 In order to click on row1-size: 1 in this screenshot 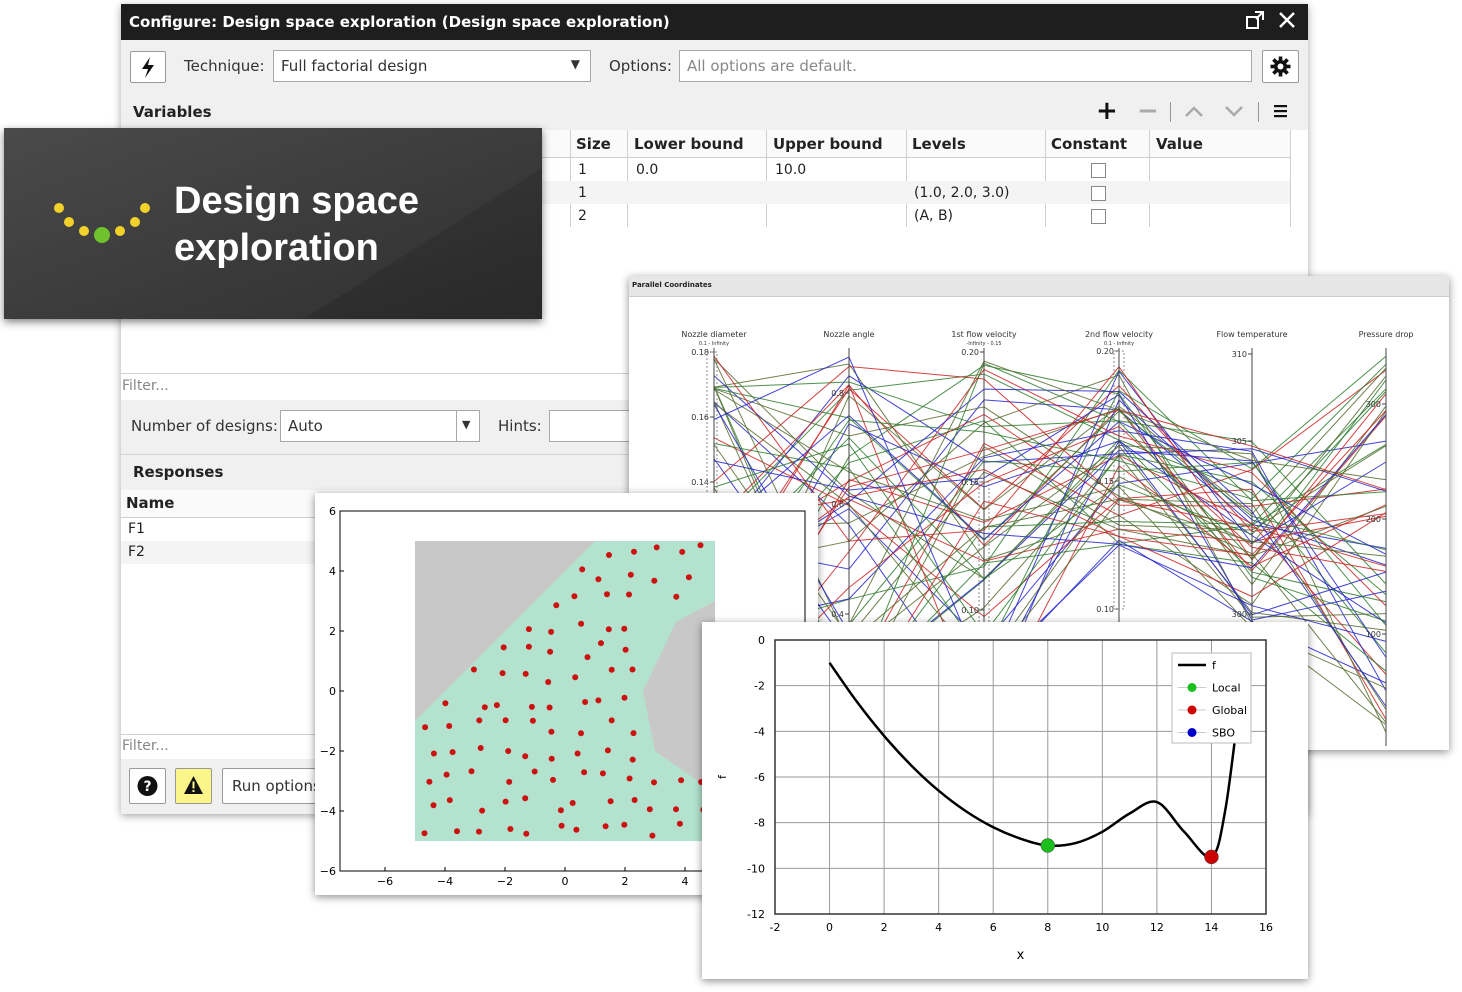, I will do `click(582, 170)`.